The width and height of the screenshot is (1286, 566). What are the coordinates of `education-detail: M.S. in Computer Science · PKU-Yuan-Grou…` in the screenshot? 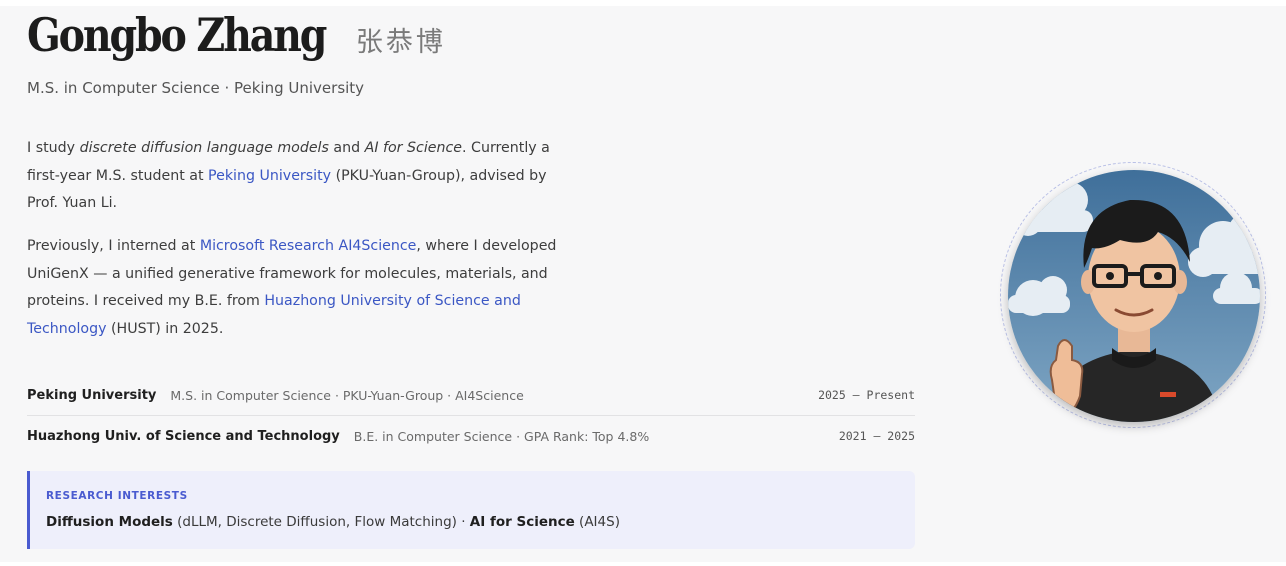 It's located at (347, 395).